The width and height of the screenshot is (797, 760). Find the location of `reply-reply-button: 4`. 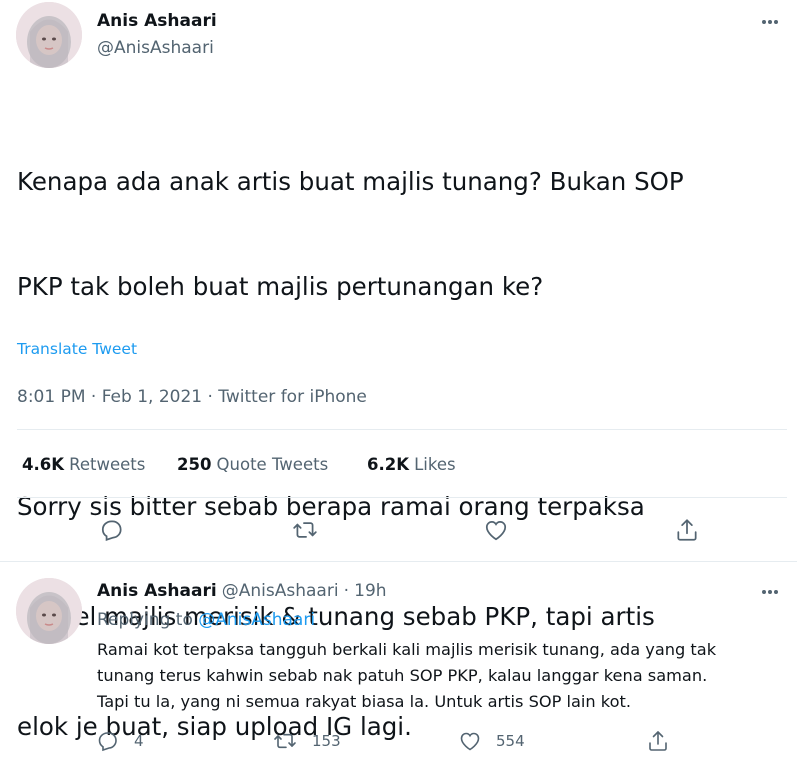

reply-reply-button: 4 is located at coordinates (120, 741).